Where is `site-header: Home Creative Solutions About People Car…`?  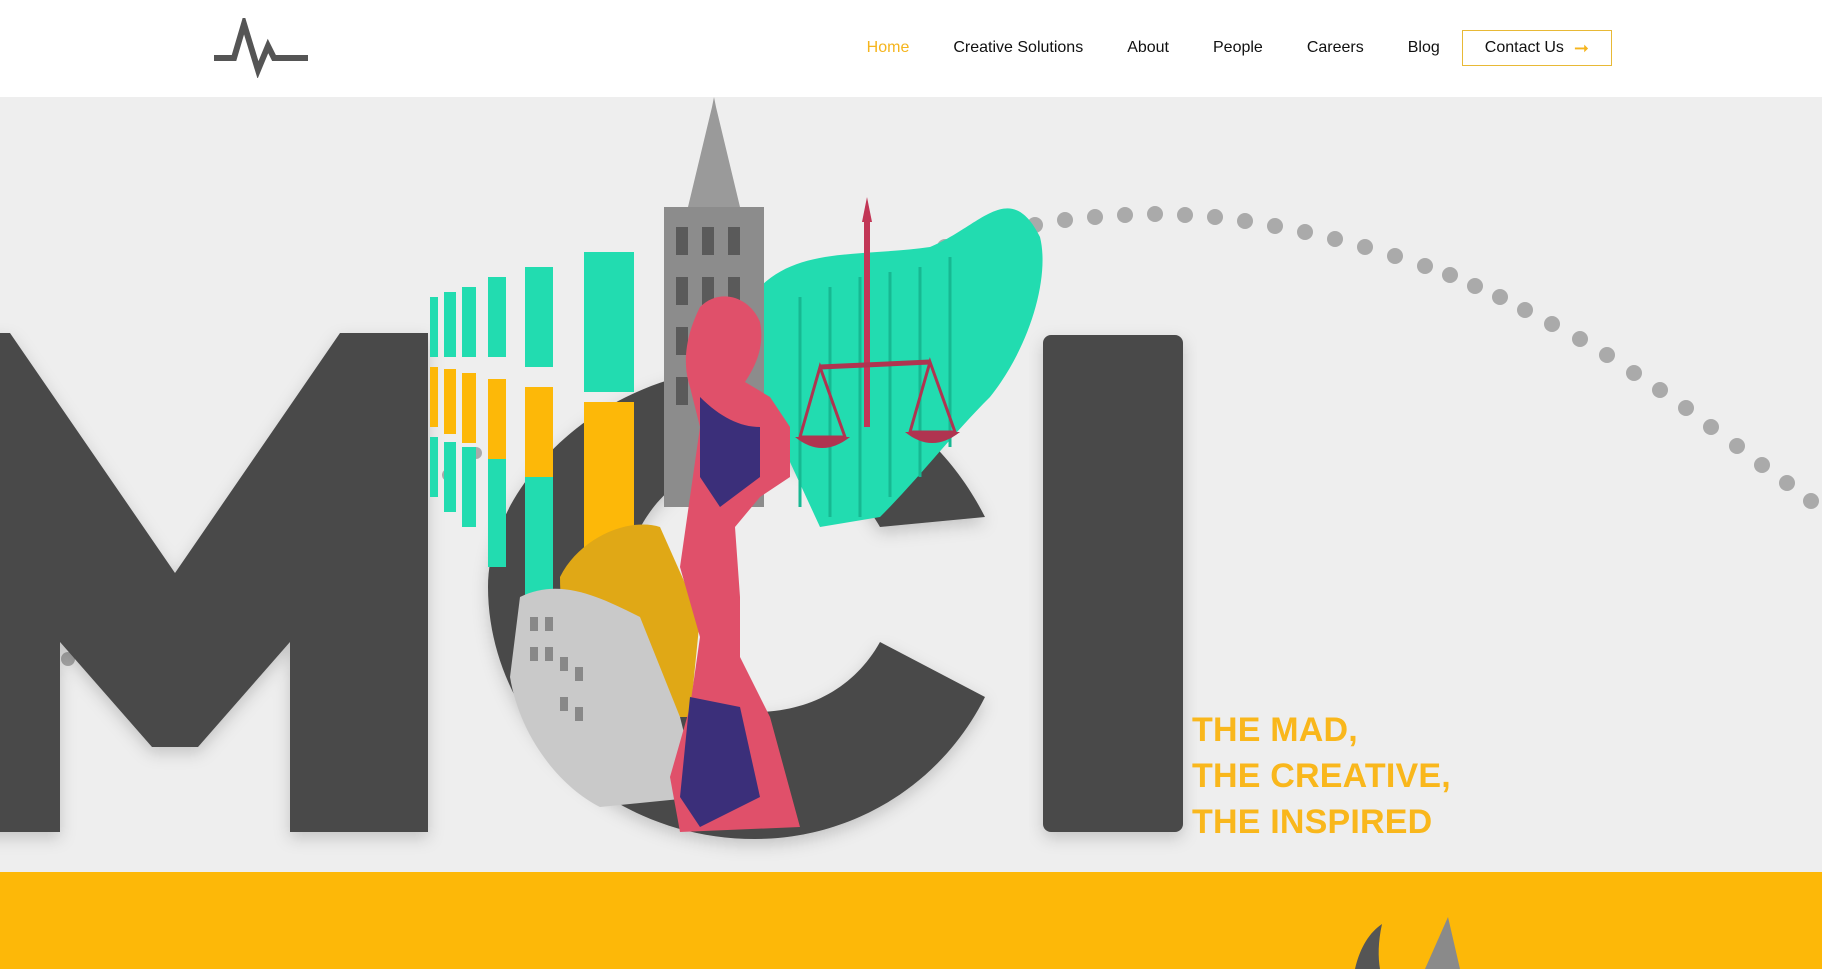 site-header: Home Creative Solutions About People Car… is located at coordinates (911, 48).